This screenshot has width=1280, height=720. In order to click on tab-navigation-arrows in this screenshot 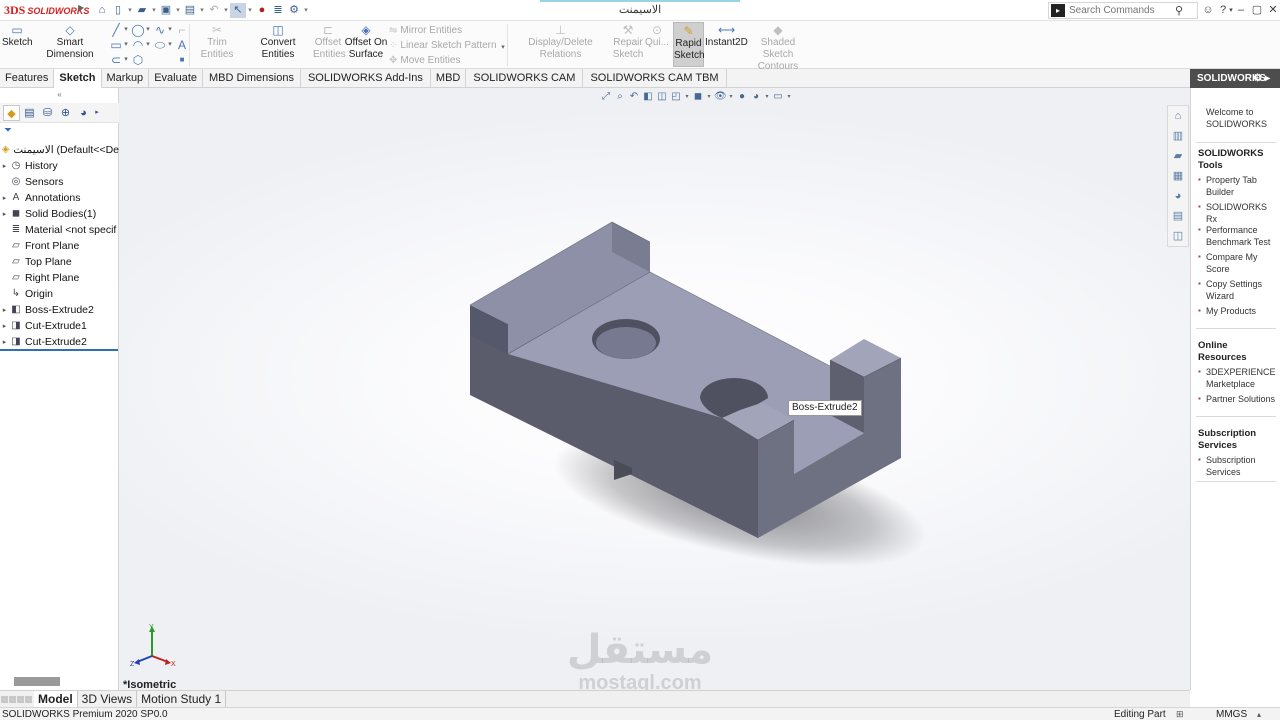, I will do `click(17, 699)`.